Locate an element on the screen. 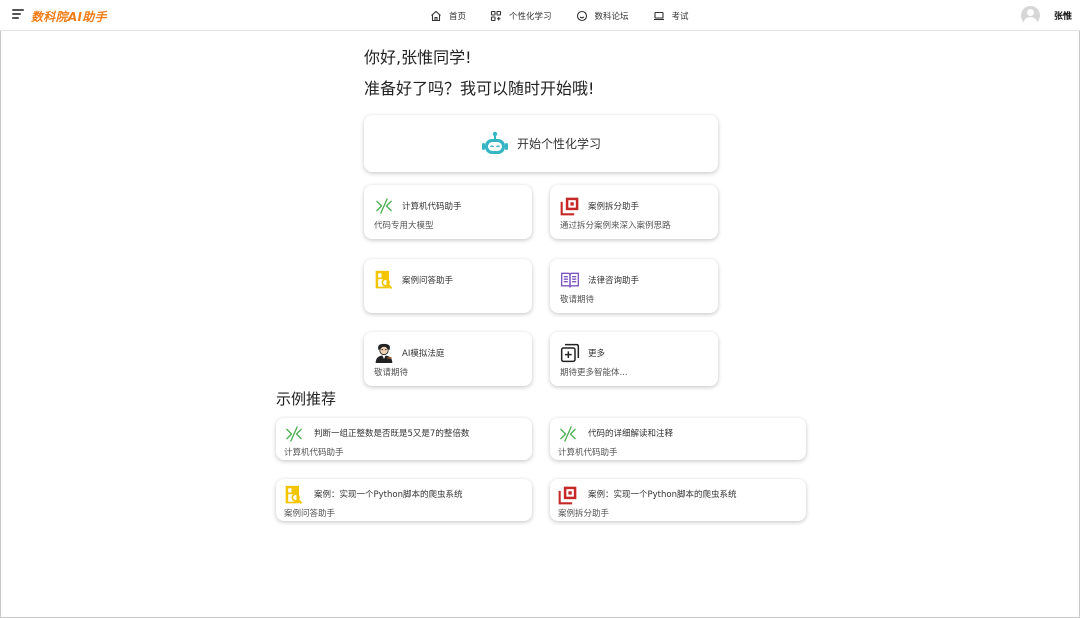 The height and width of the screenshot is (618, 1080). example-subtitle: 案例拆分助手 is located at coordinates (584, 514).